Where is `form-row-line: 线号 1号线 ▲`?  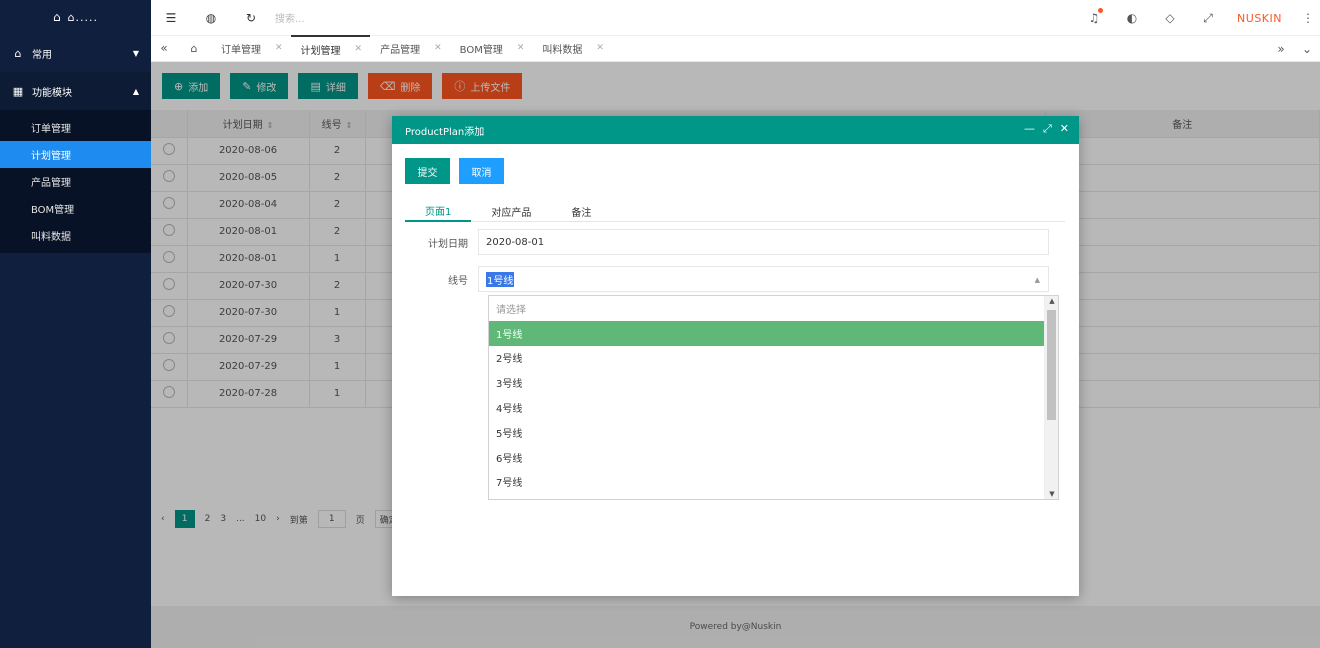
form-row-line: 线号 1号线 ▲ is located at coordinates (720, 279).